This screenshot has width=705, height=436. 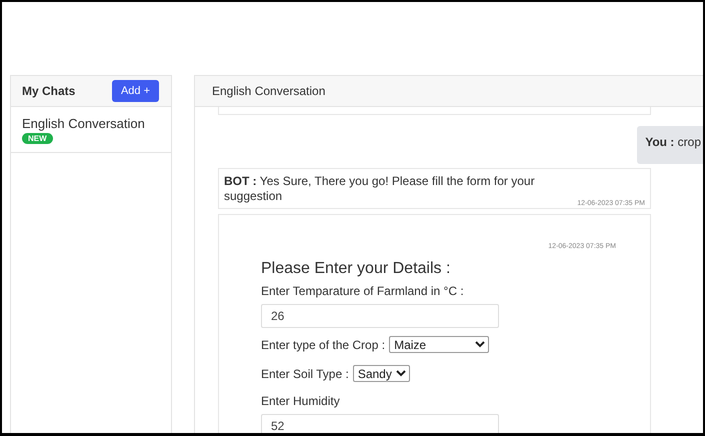 I want to click on select-field: Maize, so click(x=439, y=344).